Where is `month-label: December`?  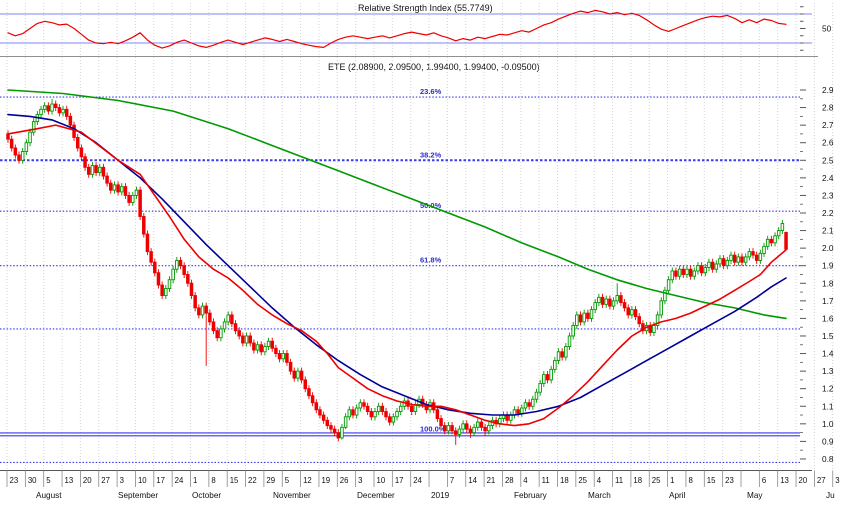 month-label: December is located at coordinates (376, 495).